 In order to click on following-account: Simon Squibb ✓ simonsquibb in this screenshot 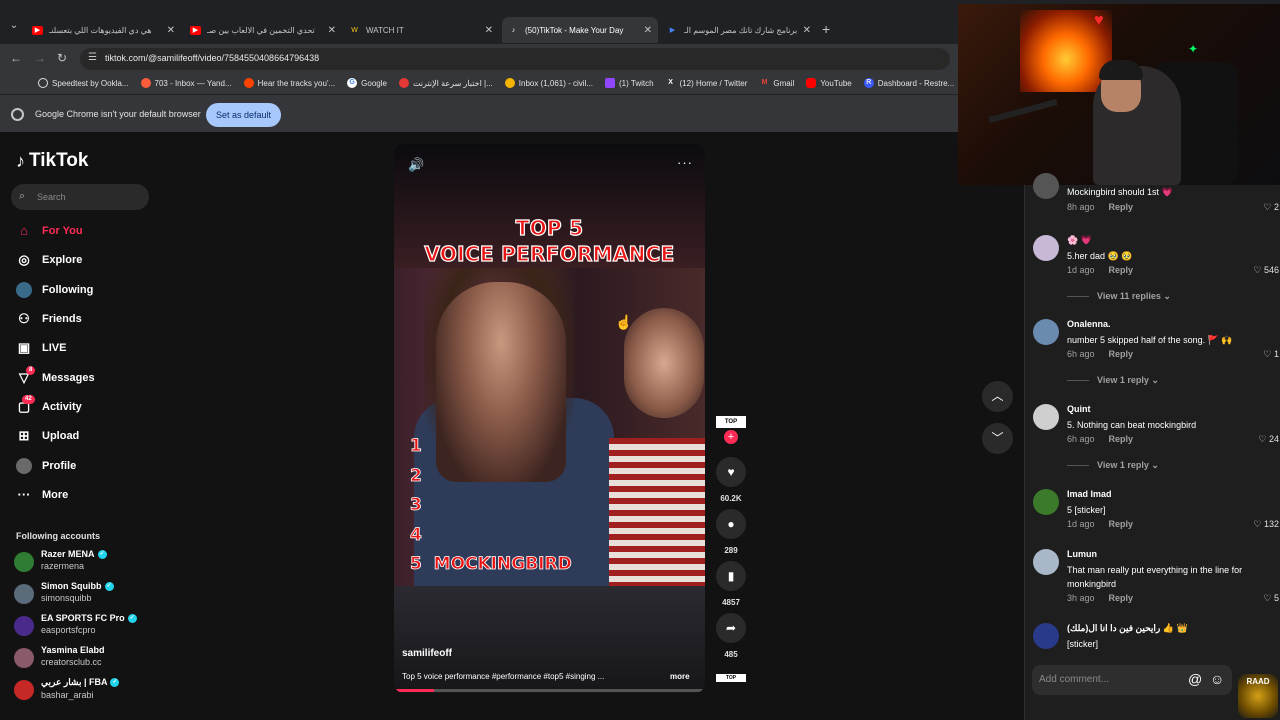, I will do `click(64, 592)`.